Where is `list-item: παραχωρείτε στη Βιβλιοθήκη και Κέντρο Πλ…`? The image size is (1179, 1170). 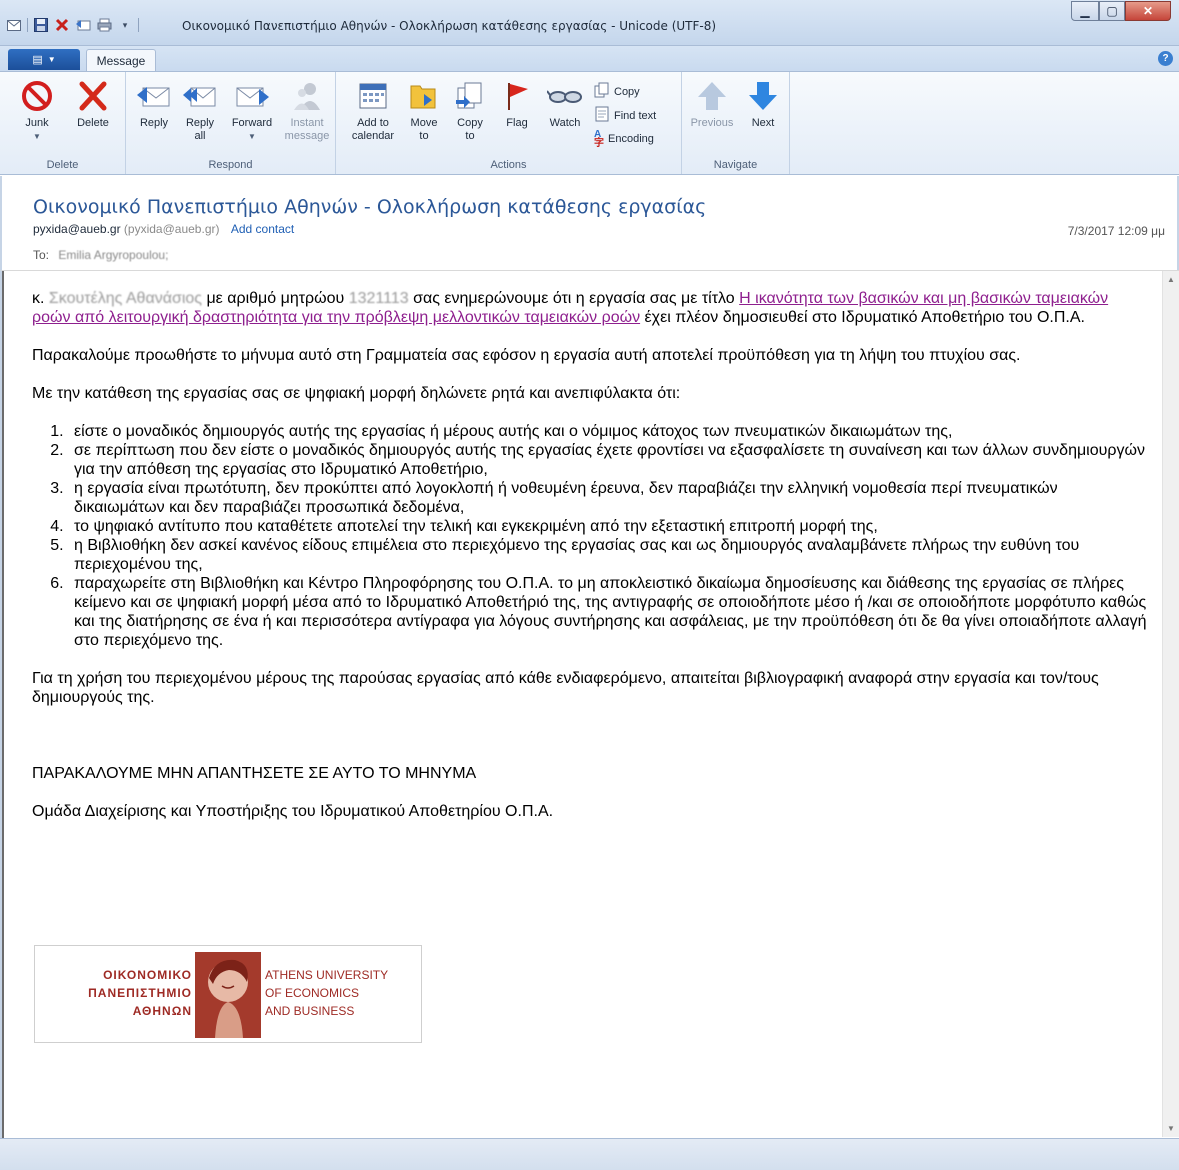
list-item: παραχωρείτε στη Βιβλιοθήκη και Κέντρο Πλ… is located at coordinates (607, 612).